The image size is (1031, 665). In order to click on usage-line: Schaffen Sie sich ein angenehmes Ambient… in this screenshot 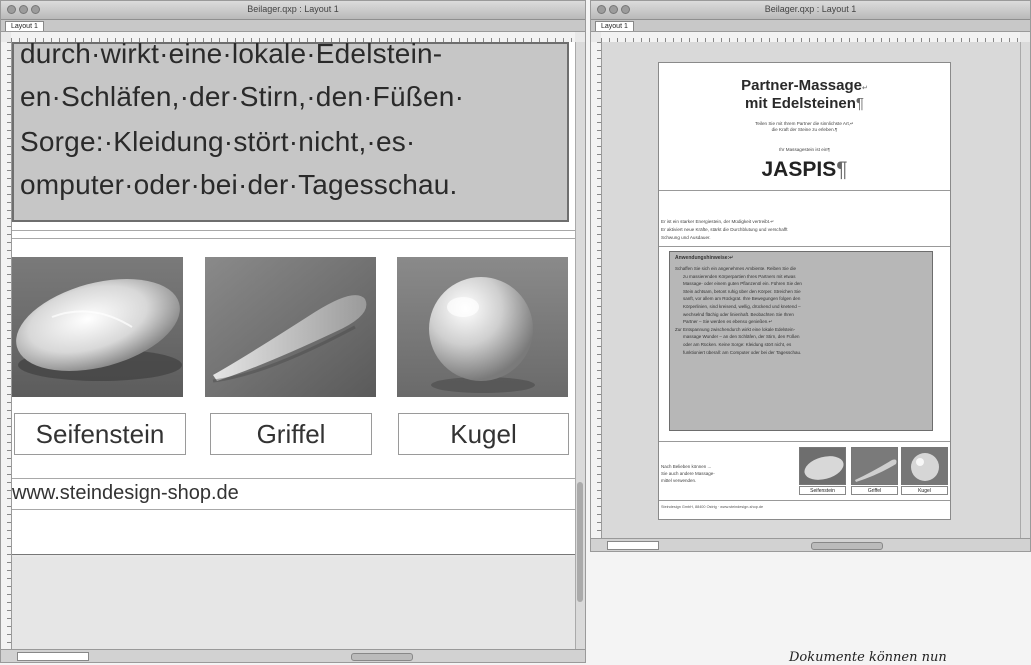, I will do `click(735, 268)`.